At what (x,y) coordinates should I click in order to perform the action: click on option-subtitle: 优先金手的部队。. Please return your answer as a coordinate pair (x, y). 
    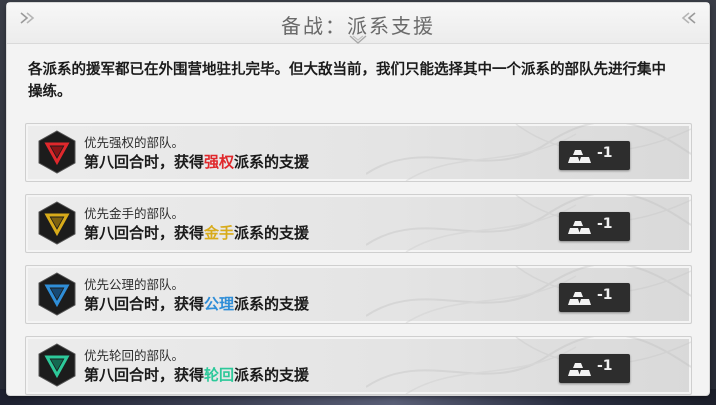
    Looking at the image, I should click on (134, 213).